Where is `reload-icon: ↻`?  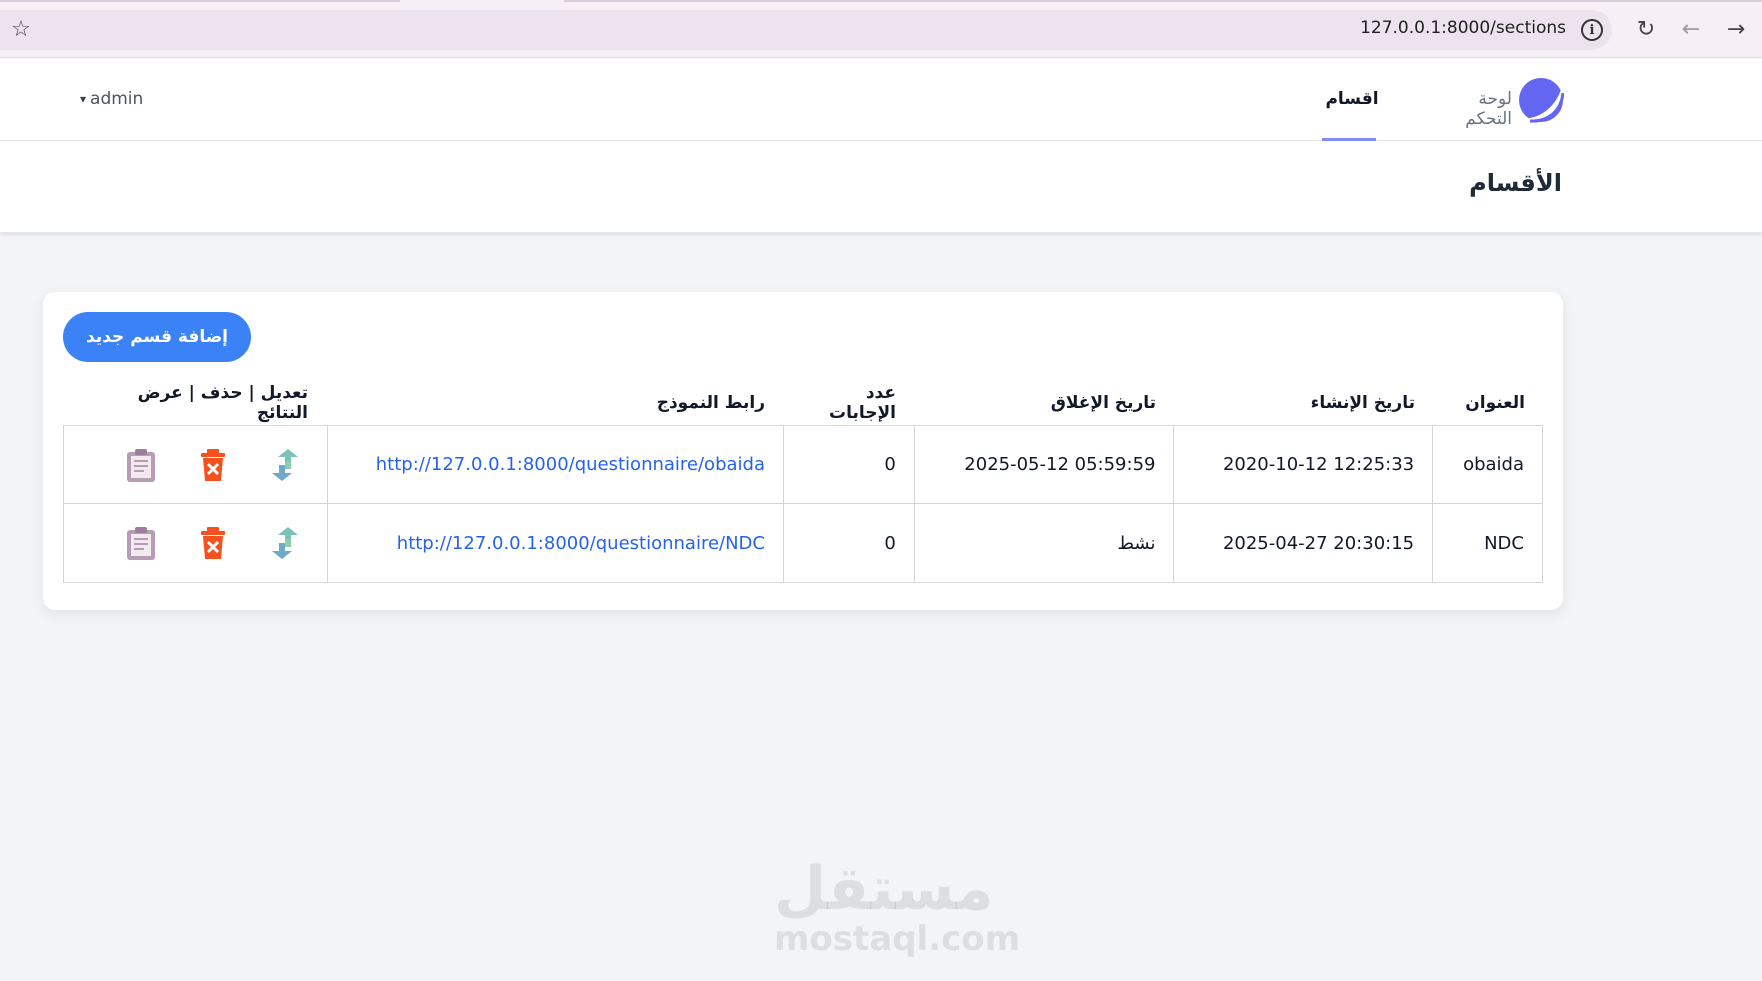 reload-icon: ↻ is located at coordinates (1646, 29).